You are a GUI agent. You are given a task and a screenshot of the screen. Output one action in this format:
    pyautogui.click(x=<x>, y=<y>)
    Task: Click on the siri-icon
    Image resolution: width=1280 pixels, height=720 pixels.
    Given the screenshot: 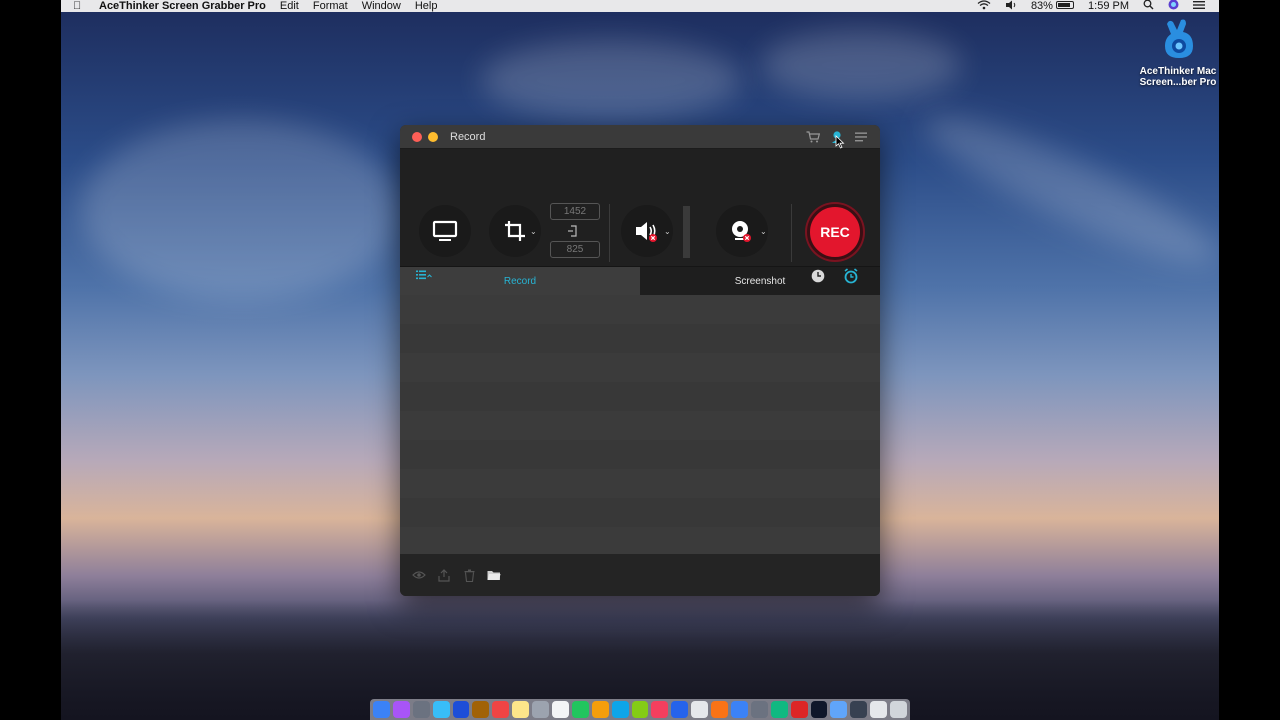 What is the action you would take?
    pyautogui.click(x=1173, y=6)
    